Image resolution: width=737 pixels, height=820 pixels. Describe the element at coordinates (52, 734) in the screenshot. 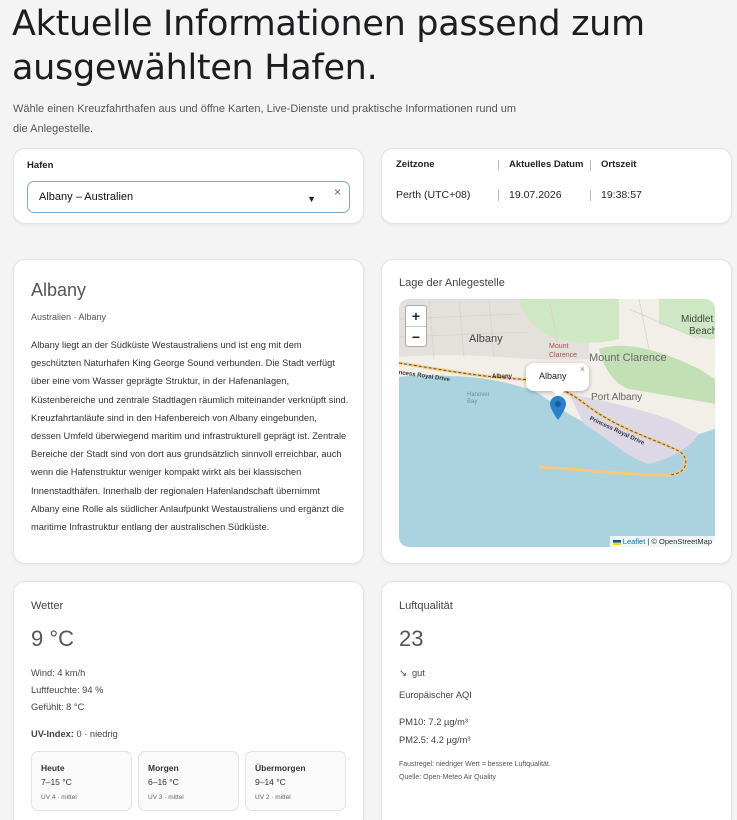

I see `uv-label: UV-Index:` at that location.